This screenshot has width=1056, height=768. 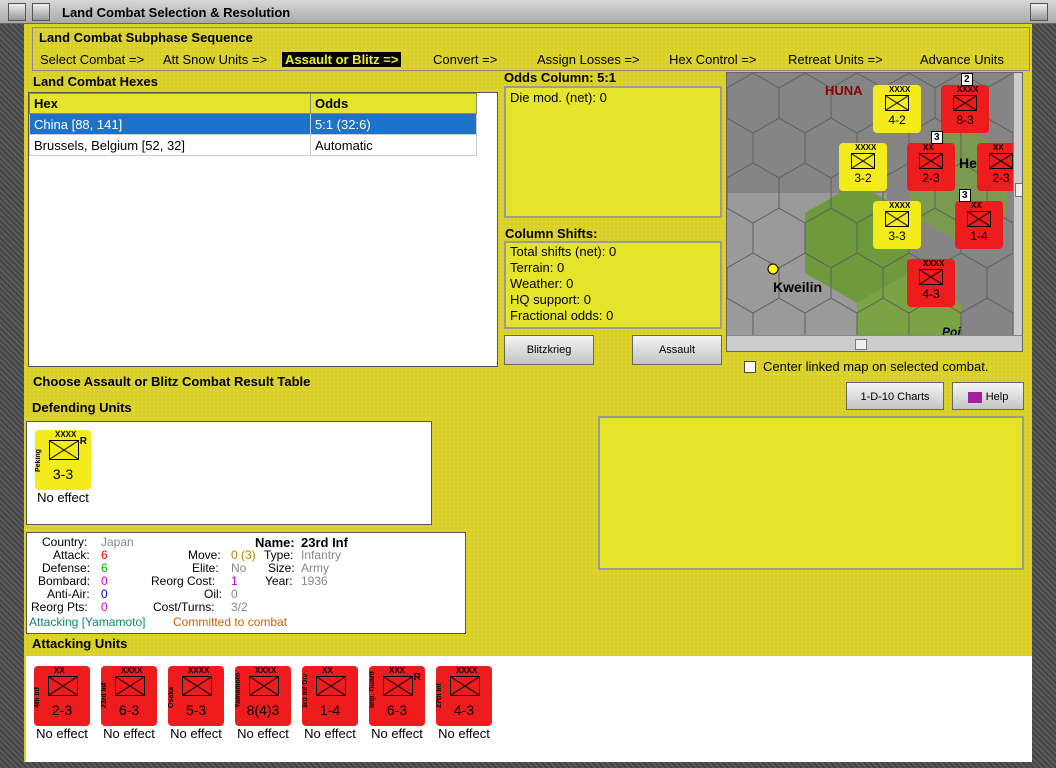 What do you see at coordinates (62, 696) in the screenshot?
I see `unit-counter: 4th Inf XX 2-3` at bounding box center [62, 696].